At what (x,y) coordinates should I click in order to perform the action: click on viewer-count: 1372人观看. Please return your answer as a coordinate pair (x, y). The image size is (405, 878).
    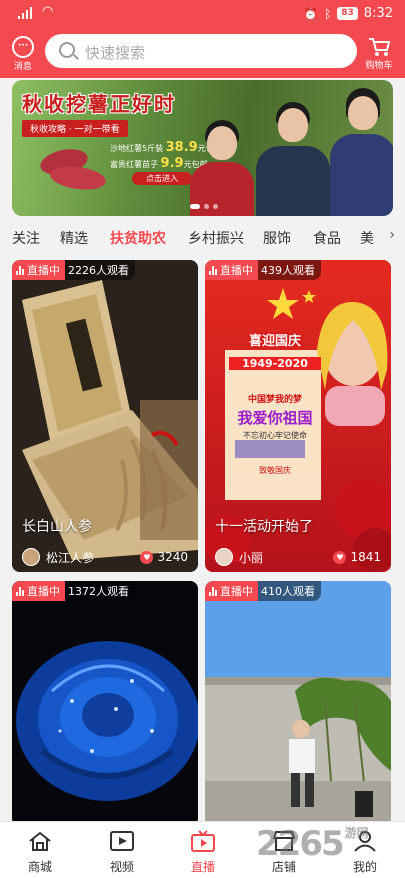
    Looking at the image, I should click on (100, 591).